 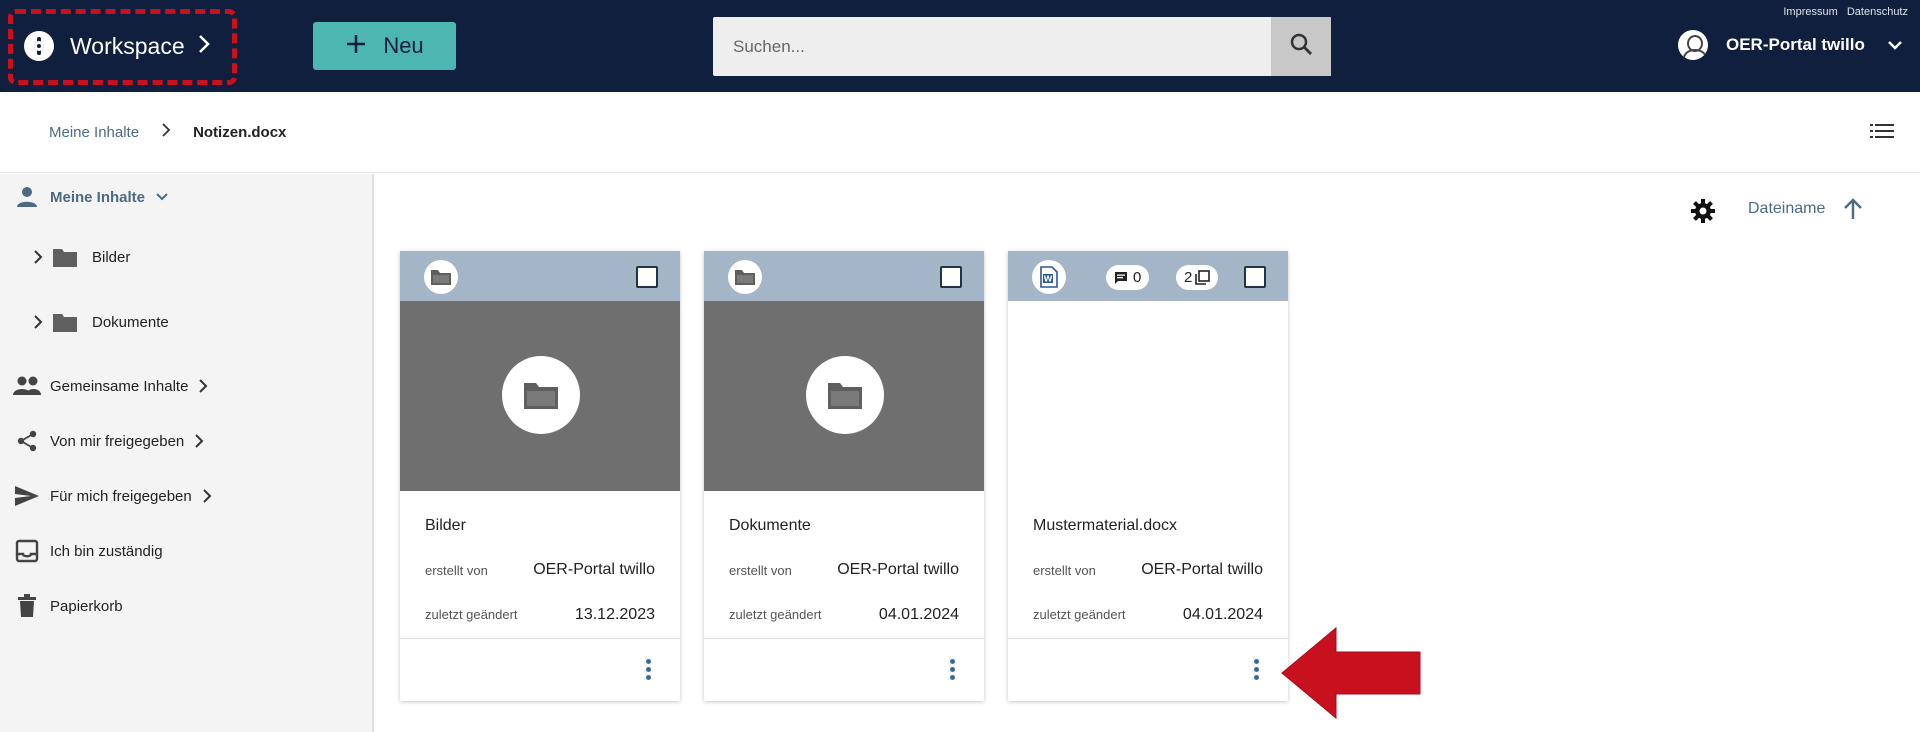 I want to click on gear-icon, so click(x=1703, y=213).